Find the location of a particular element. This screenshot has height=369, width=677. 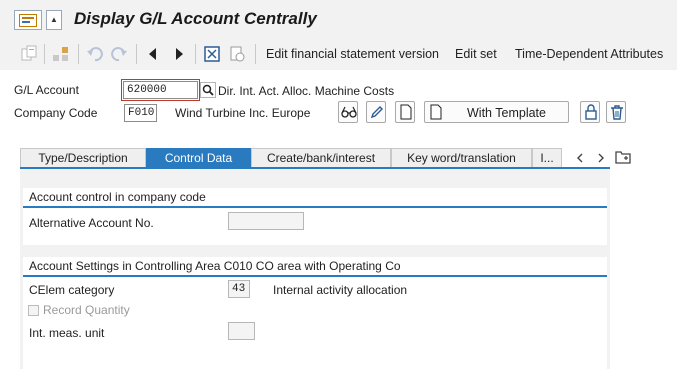

trash-icon is located at coordinates (617, 112).